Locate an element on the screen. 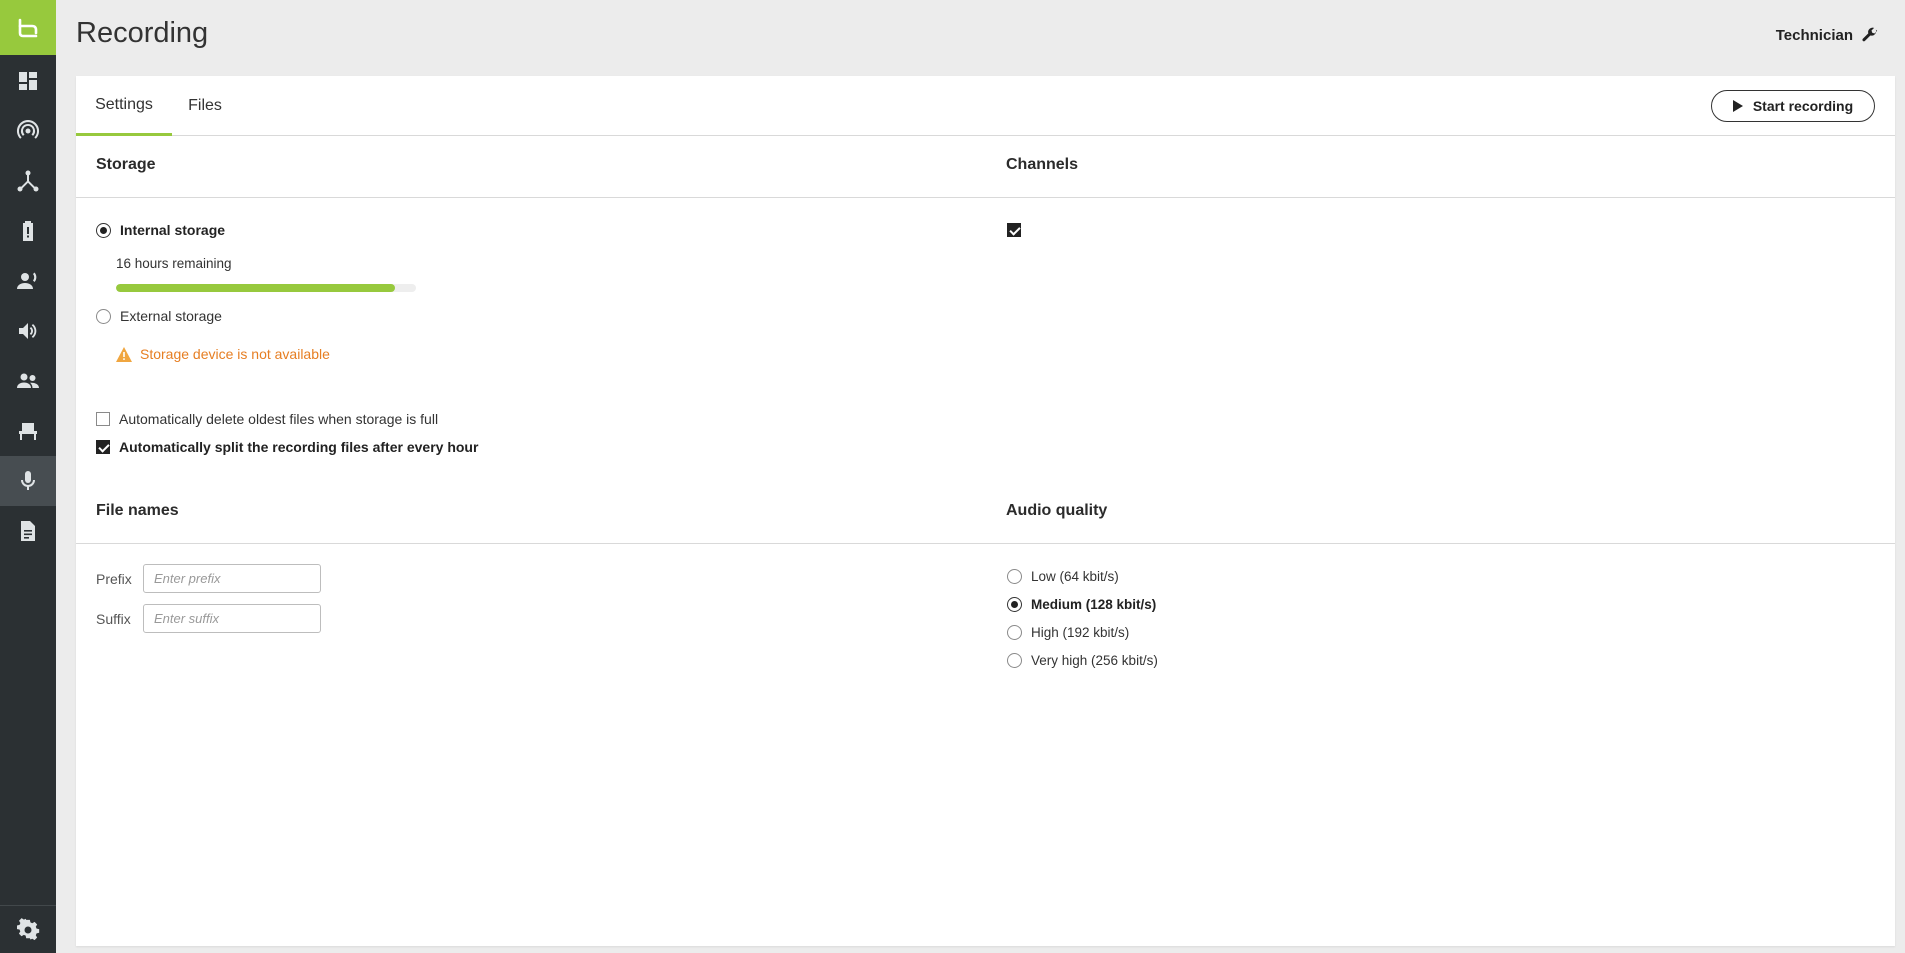 The height and width of the screenshot is (953, 1905). audio-quality-medium-radio is located at coordinates (1014, 604).